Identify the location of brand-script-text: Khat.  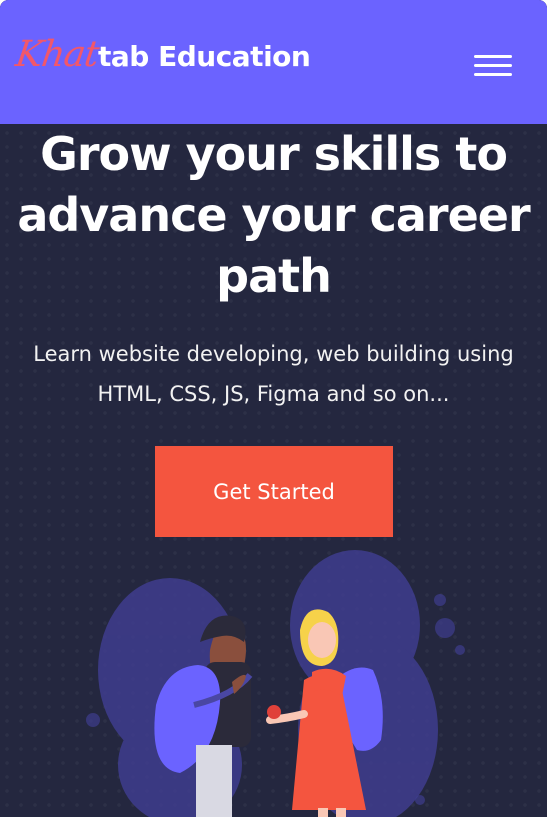
(57, 54).